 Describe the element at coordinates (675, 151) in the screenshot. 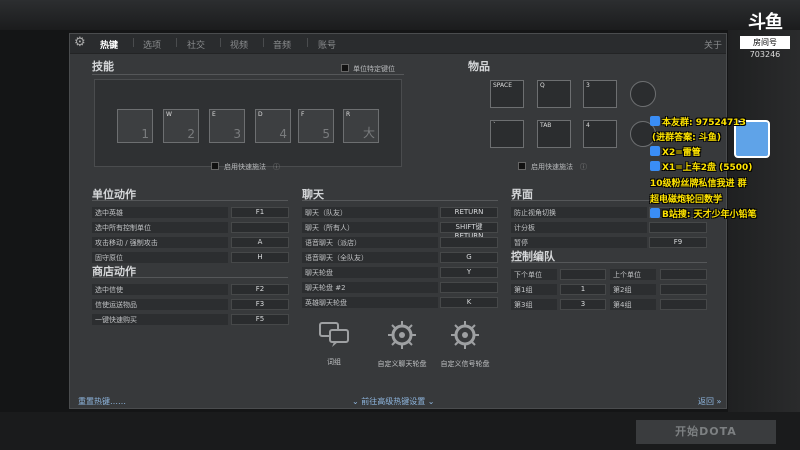

I see `overlay-line-3: X2=雷管` at that location.